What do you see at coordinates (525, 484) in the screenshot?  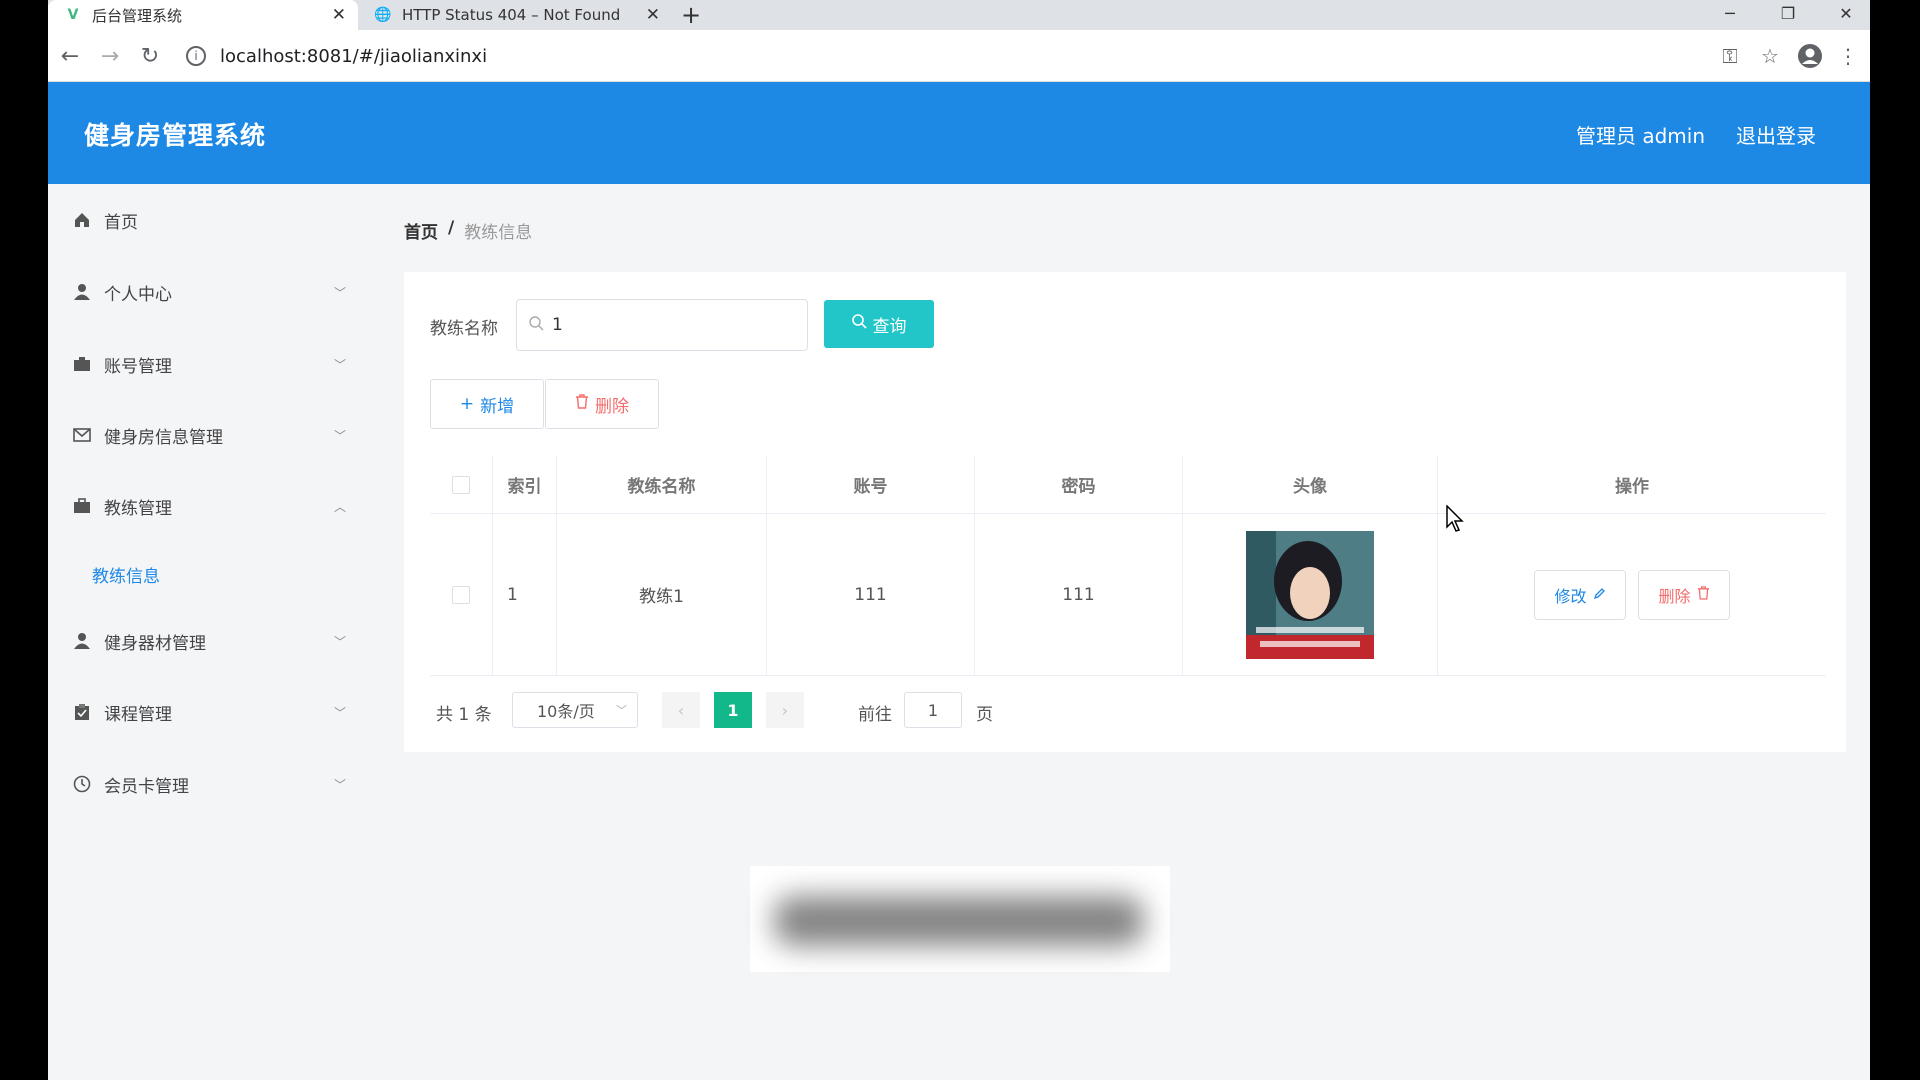 I see `header-index: 索引` at bounding box center [525, 484].